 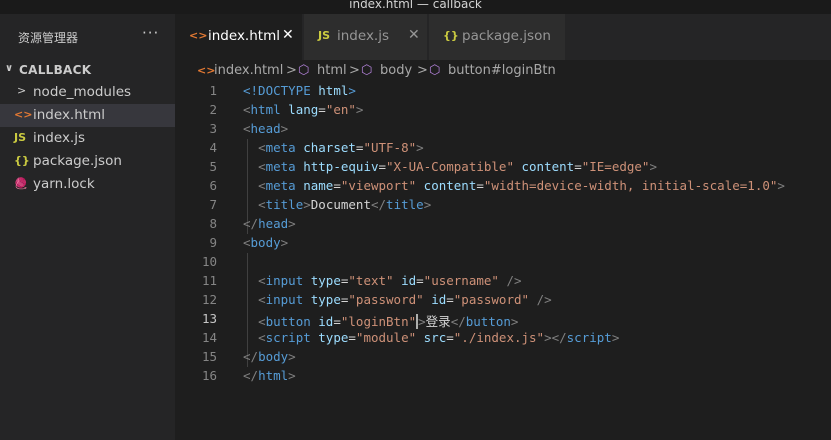 I want to click on code-token: 登录, so click(x=438, y=321).